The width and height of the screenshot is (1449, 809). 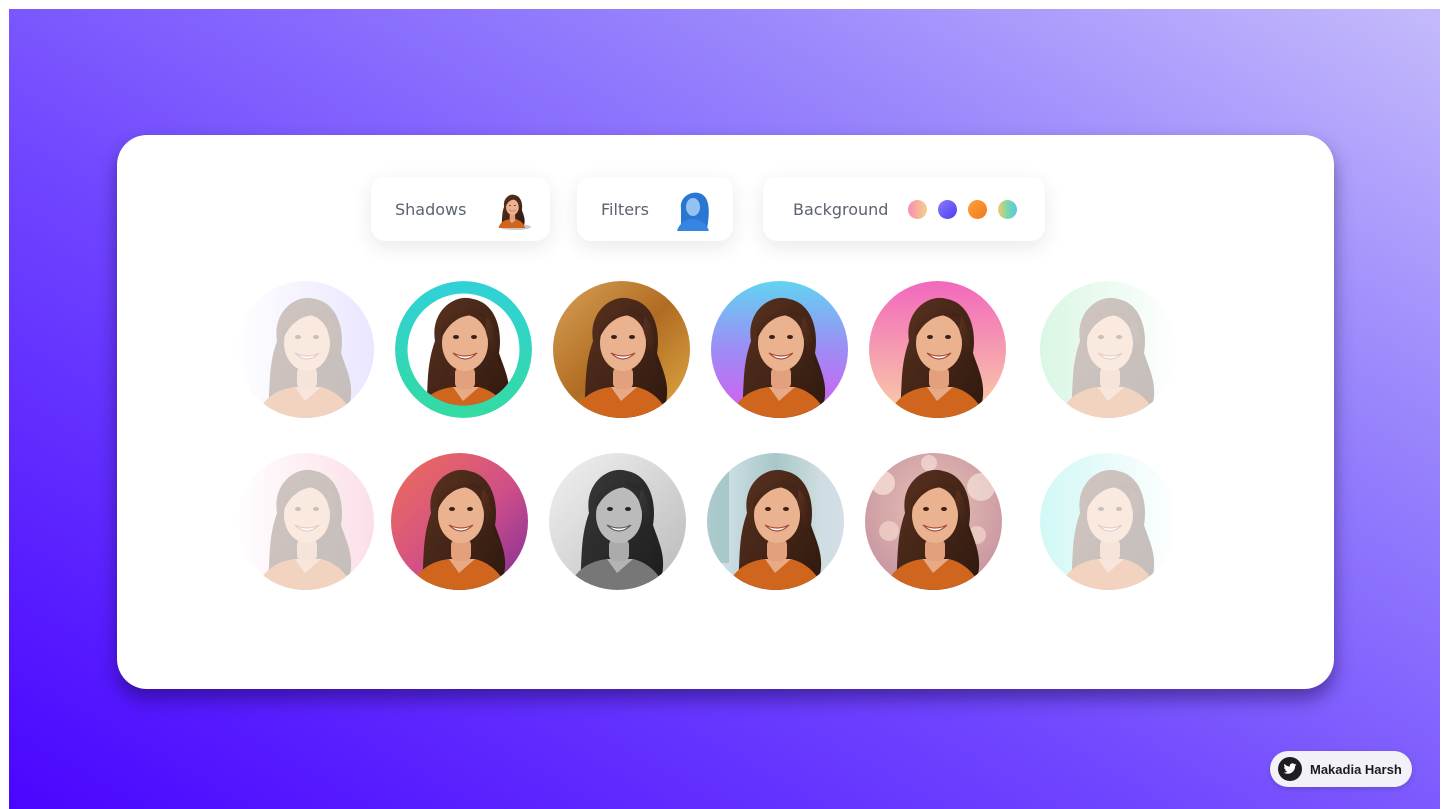 What do you see at coordinates (693, 211) in the screenshot?
I see `filters-preview-icon` at bounding box center [693, 211].